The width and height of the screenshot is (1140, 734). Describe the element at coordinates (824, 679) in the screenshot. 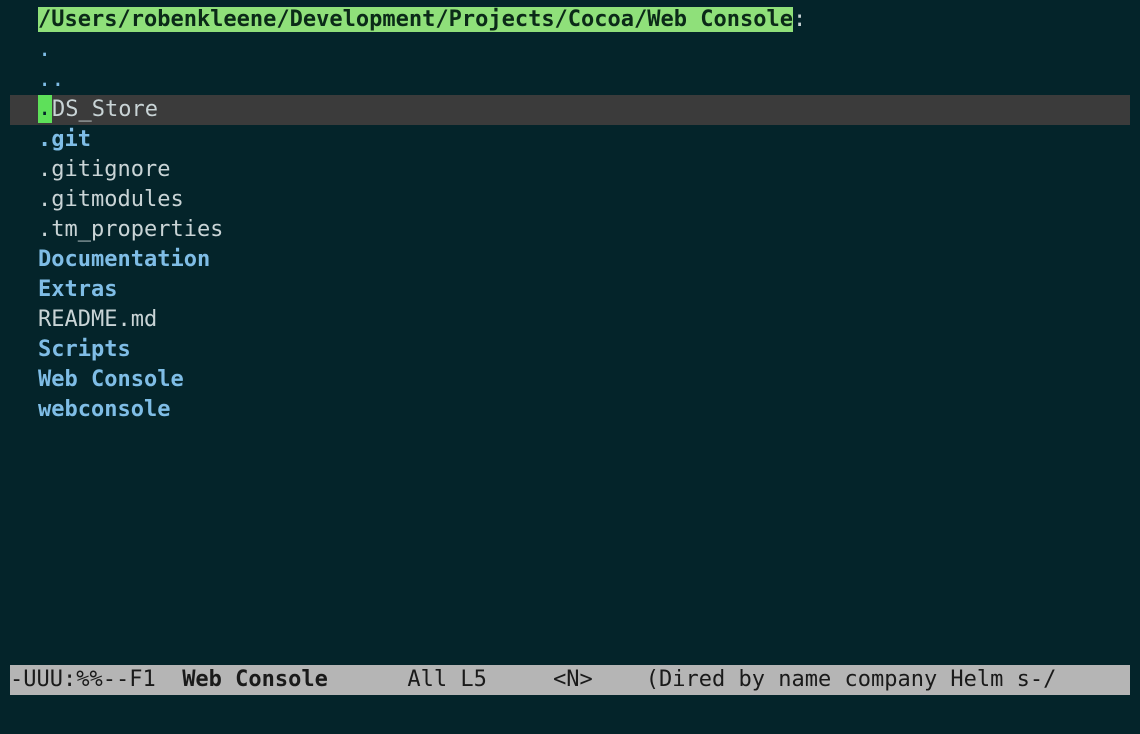

I see `modeline-modes: (Dired by name company Helm s-/` at that location.